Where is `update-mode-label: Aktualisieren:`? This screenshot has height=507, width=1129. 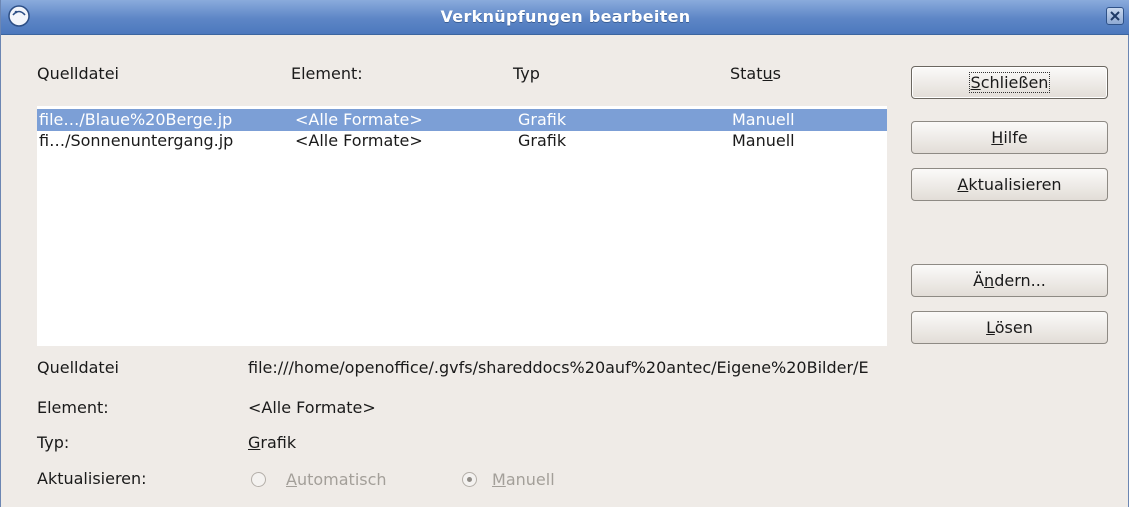 update-mode-label: Aktualisieren: is located at coordinates (92, 478).